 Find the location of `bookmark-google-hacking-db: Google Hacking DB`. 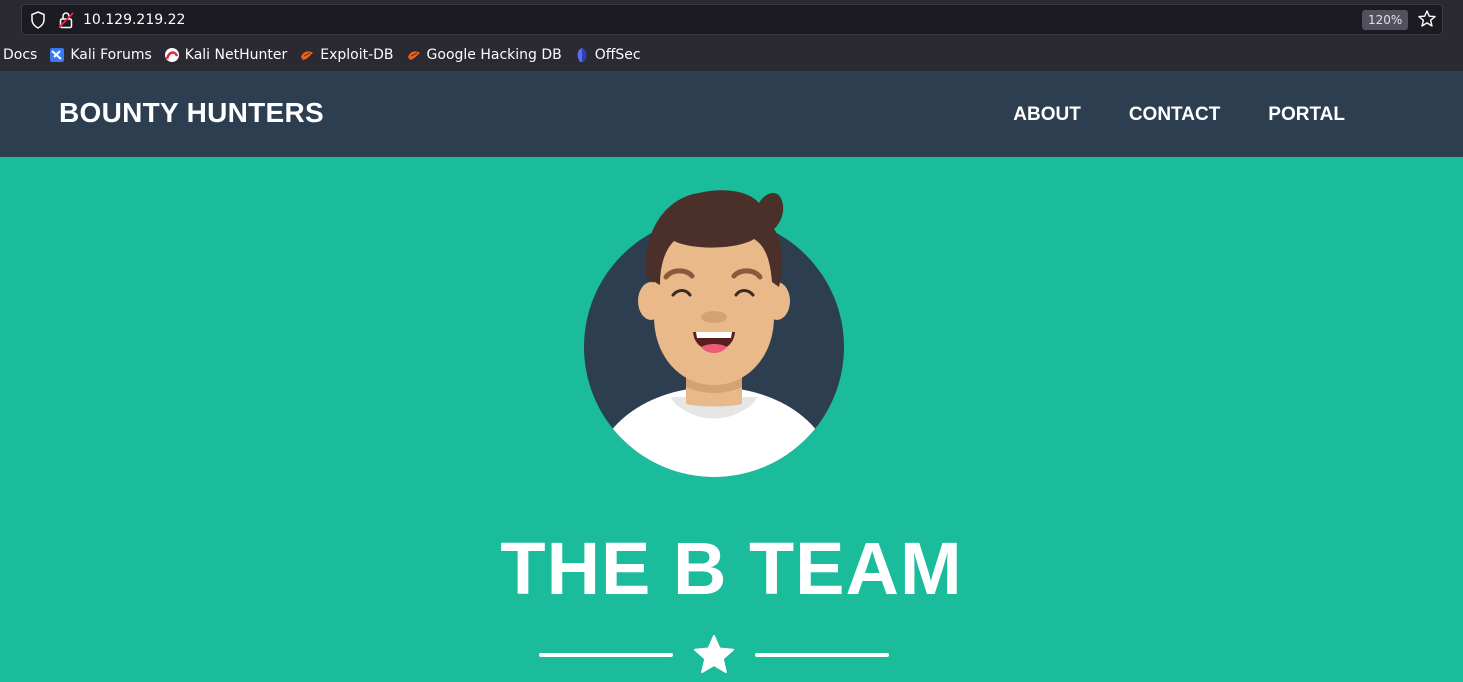

bookmark-google-hacking-db: Google Hacking DB is located at coordinates (484, 55).